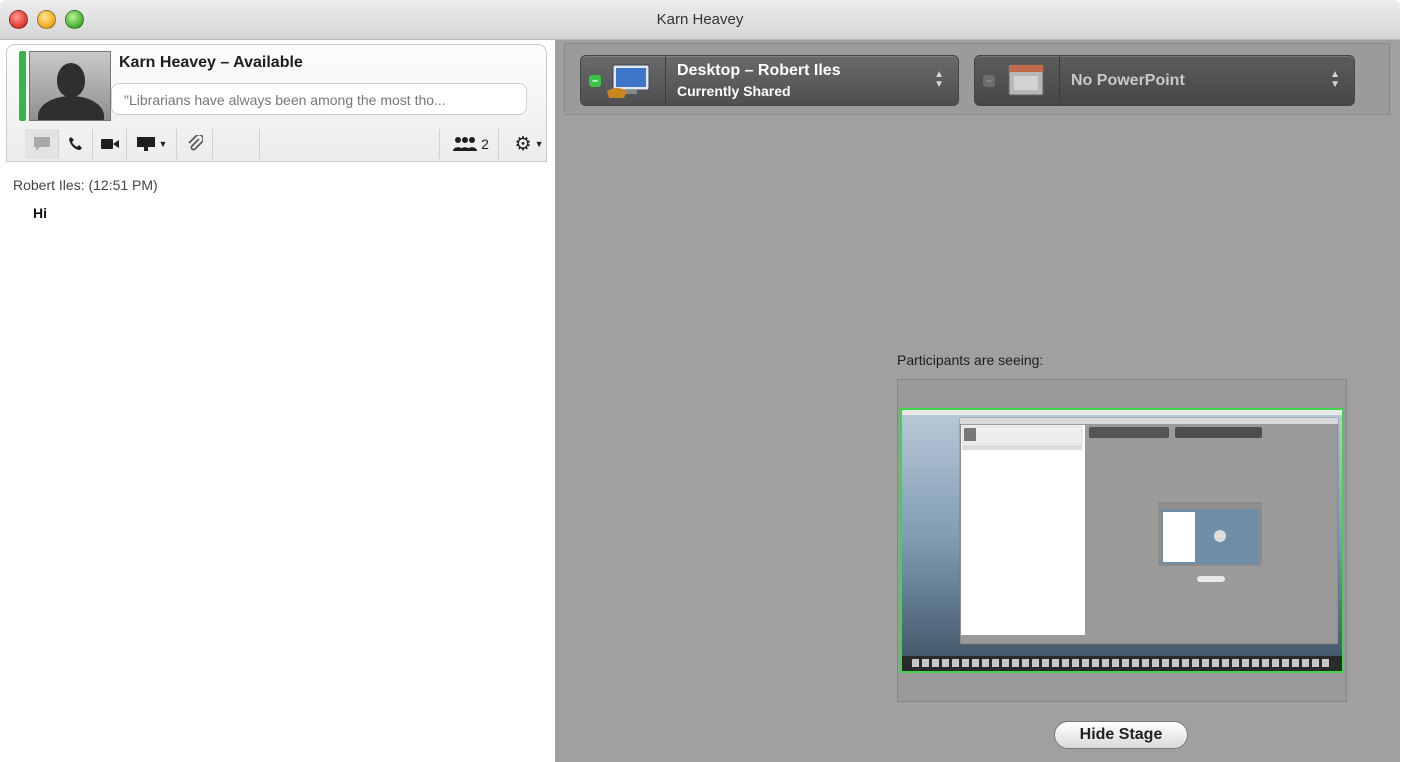 The height and width of the screenshot is (762, 1403). Describe the element at coordinates (734, 91) in the screenshot. I see `desktop-share-status: Currently Shared` at that location.